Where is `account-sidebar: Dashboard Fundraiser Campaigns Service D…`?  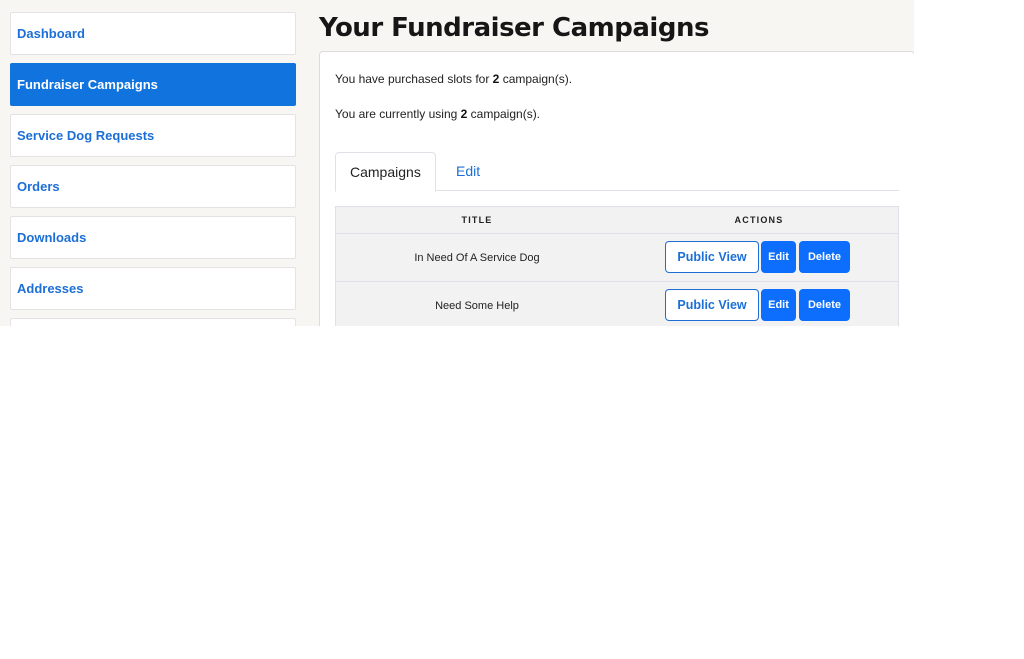
account-sidebar: Dashboard Fundraiser Campaigns Service D… is located at coordinates (153, 169).